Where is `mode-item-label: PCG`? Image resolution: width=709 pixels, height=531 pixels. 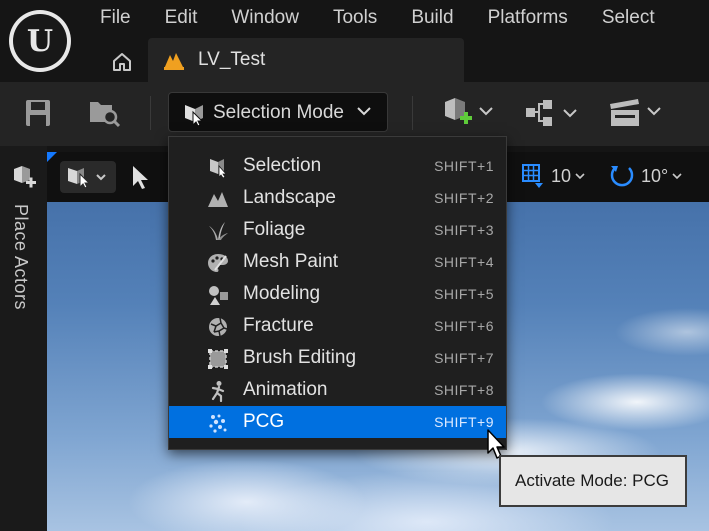 mode-item-label: PCG is located at coordinates (264, 421).